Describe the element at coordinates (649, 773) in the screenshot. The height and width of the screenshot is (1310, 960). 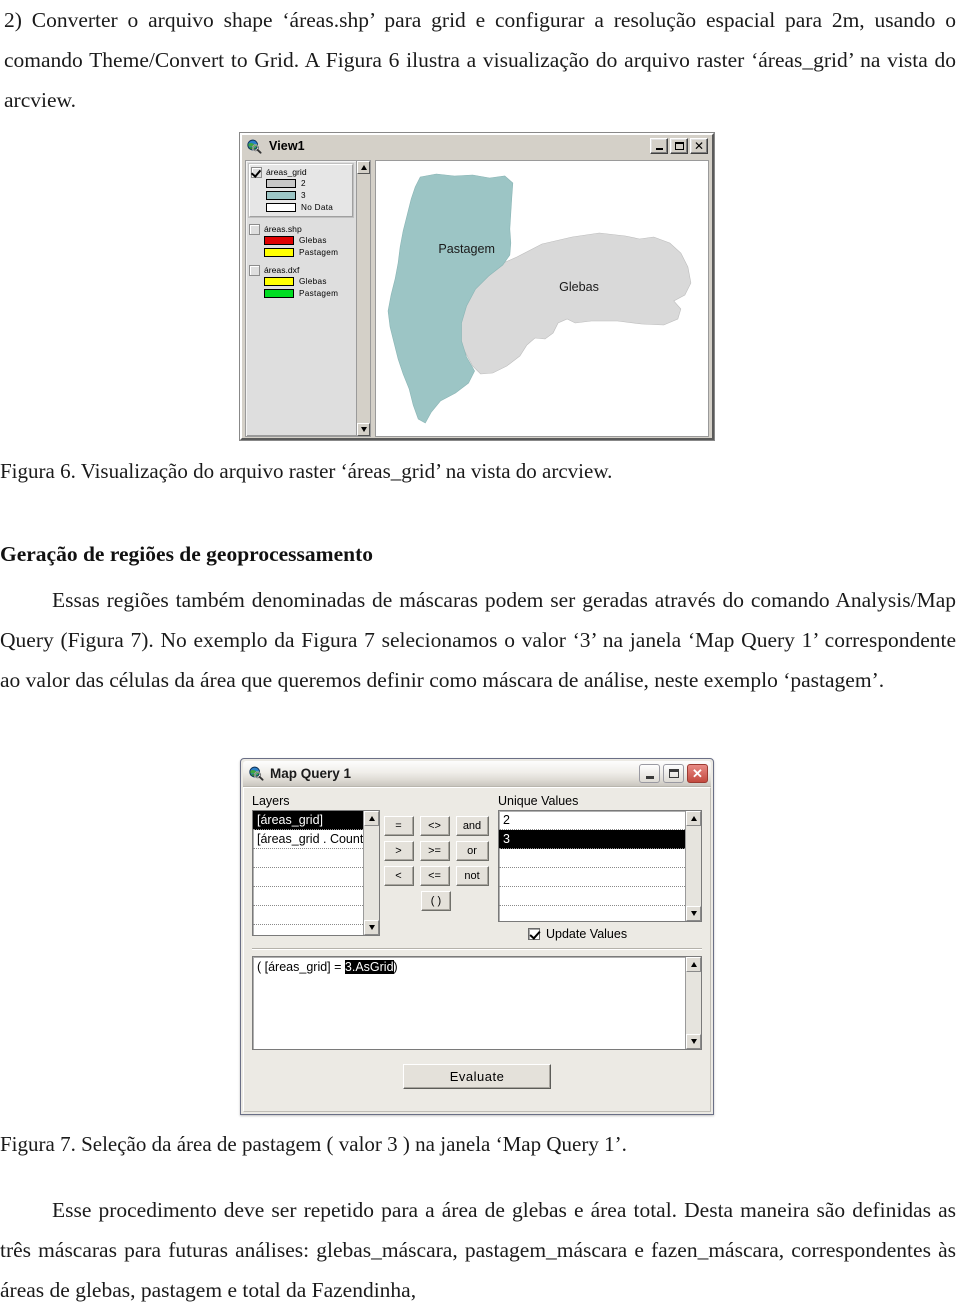
I see `map-query-minimize-button` at that location.